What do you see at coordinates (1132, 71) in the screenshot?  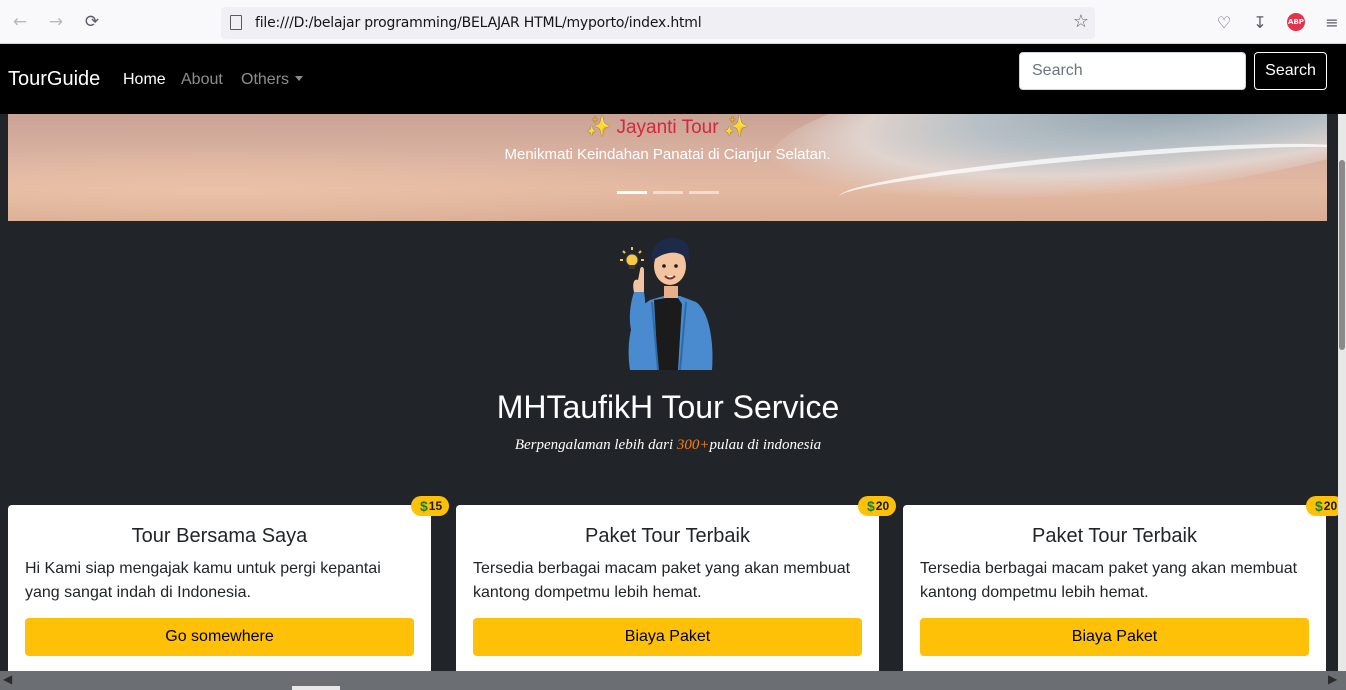 I see `search-input` at bounding box center [1132, 71].